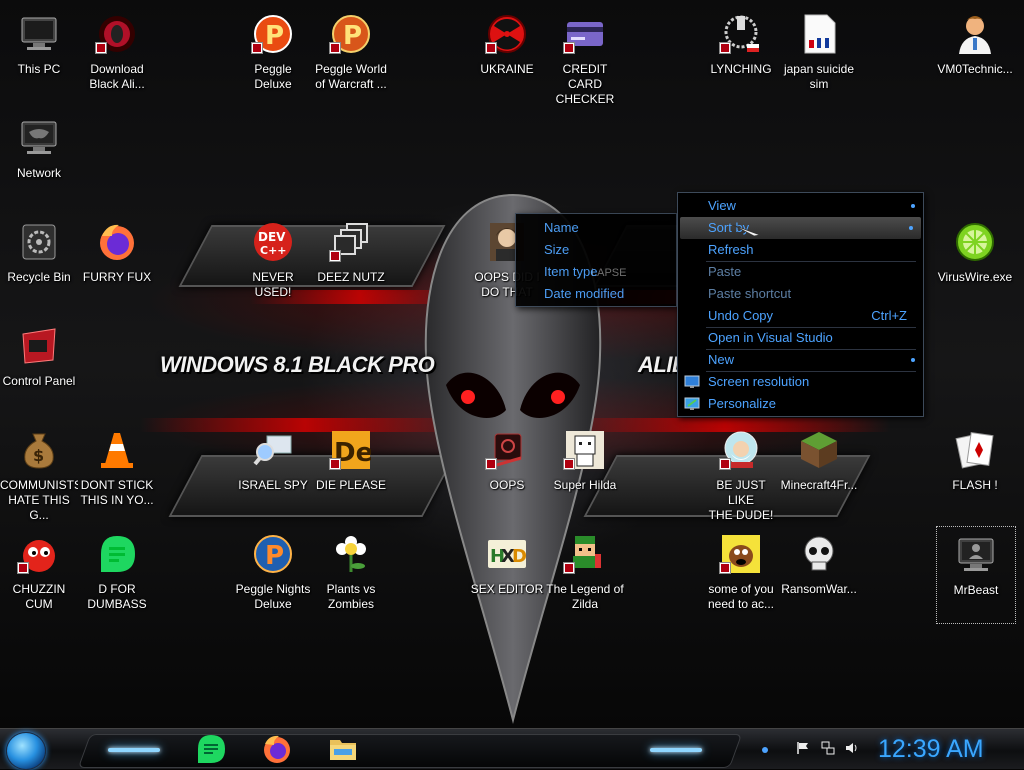 The width and height of the screenshot is (1024, 770). What do you see at coordinates (39, 33) in the screenshot?
I see `computer-icon` at bounding box center [39, 33].